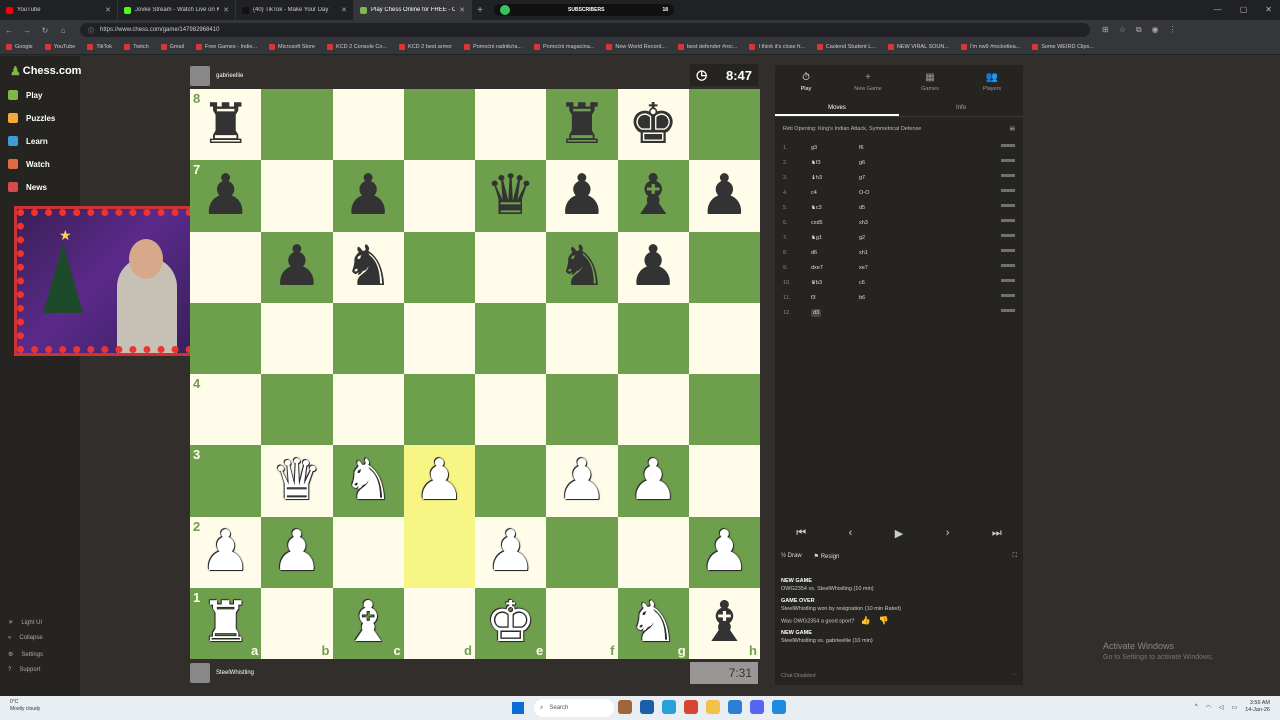  I want to click on white-move: cxd5, so click(835, 223).